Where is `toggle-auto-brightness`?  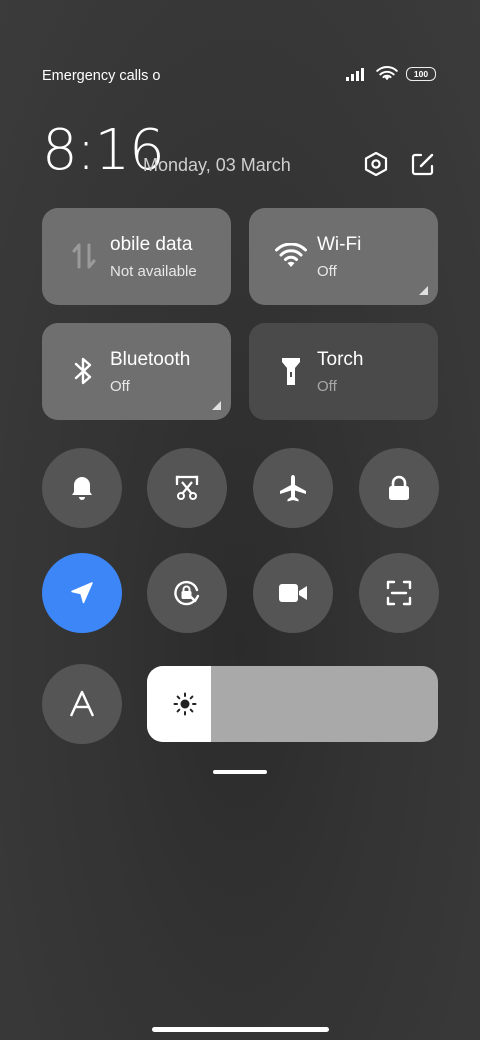 toggle-auto-brightness is located at coordinates (82, 704).